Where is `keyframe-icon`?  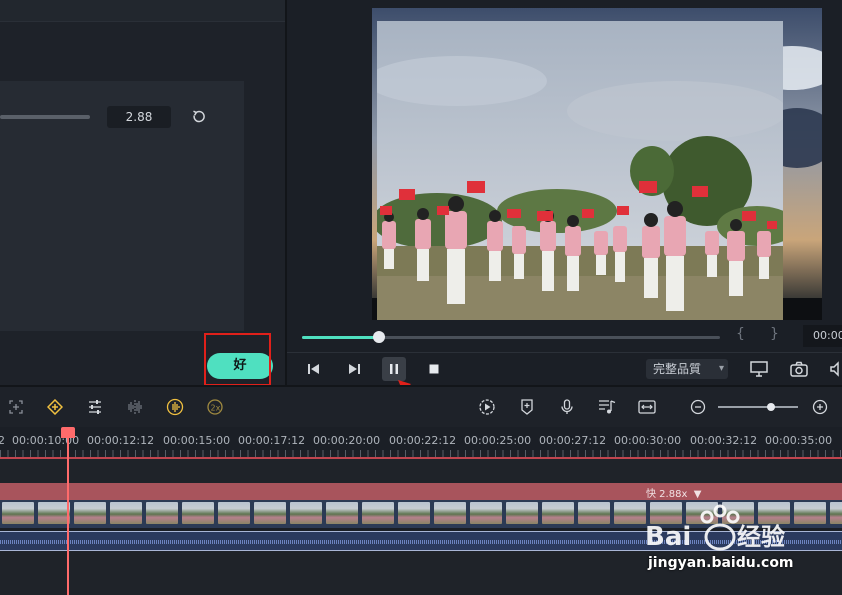 keyframe-icon is located at coordinates (55, 407).